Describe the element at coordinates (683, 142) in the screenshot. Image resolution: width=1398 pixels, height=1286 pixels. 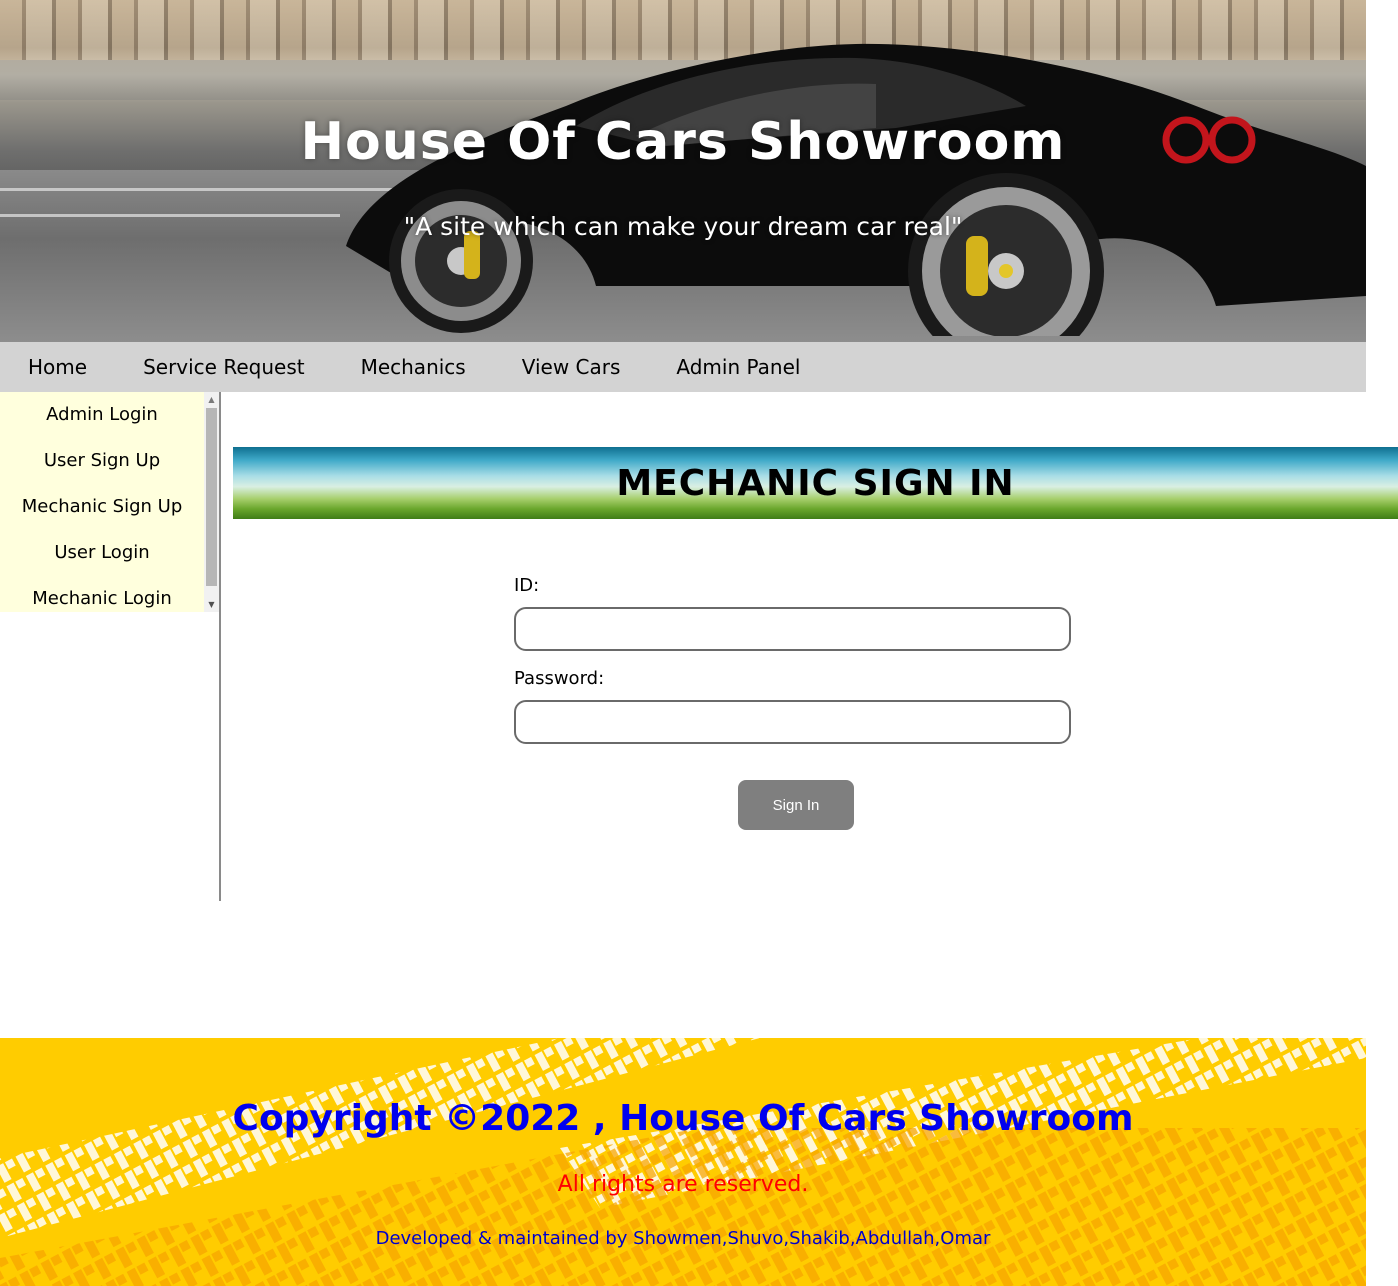
I see `site-title: House Of Cars Showroom` at that location.